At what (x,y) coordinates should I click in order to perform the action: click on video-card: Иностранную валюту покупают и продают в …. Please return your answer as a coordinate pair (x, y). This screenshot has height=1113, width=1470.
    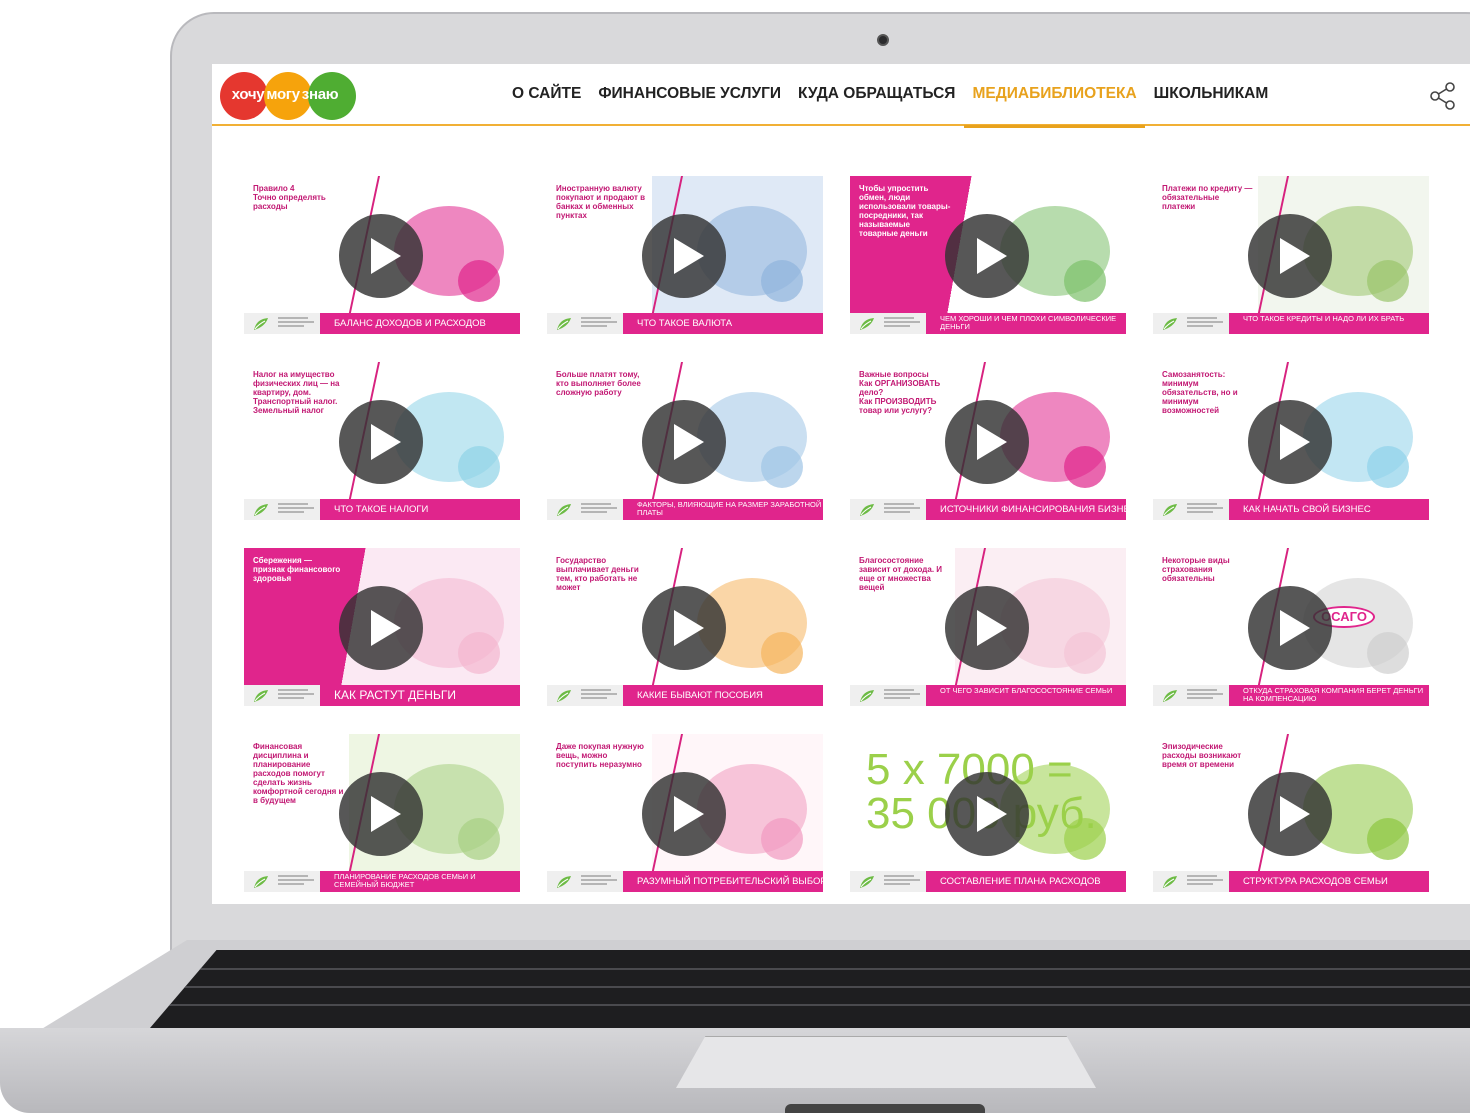
    Looking at the image, I should click on (685, 255).